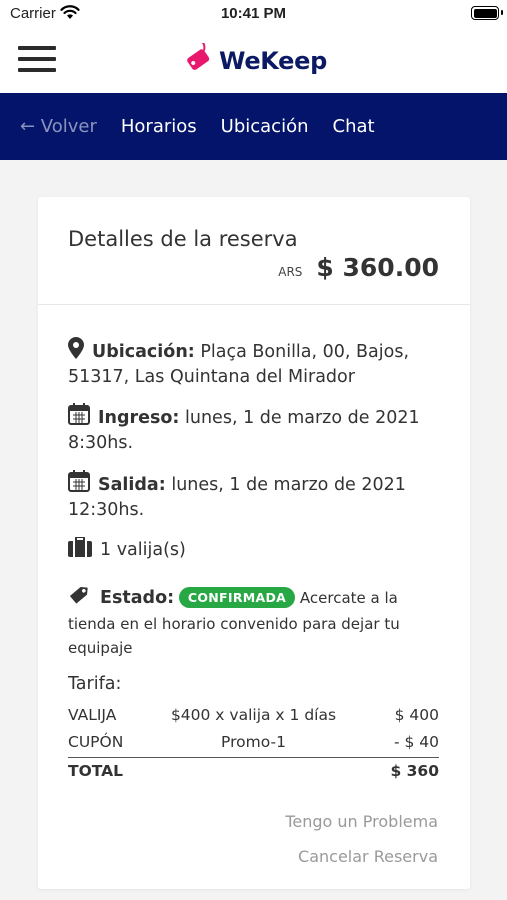  I want to click on menu-button, so click(38, 59).